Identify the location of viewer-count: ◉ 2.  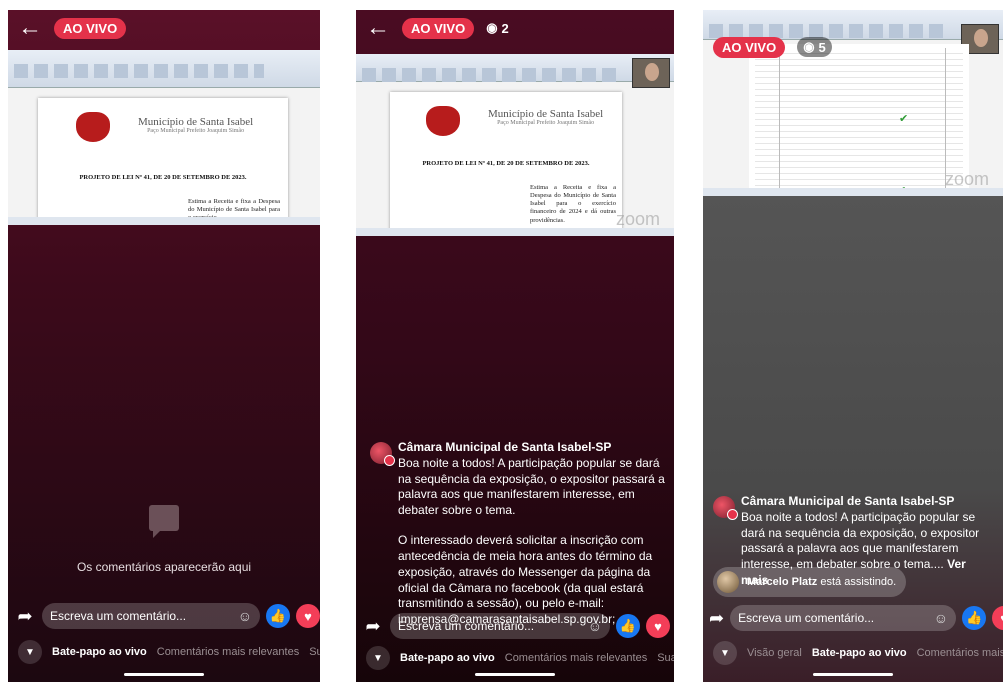
(497, 28).